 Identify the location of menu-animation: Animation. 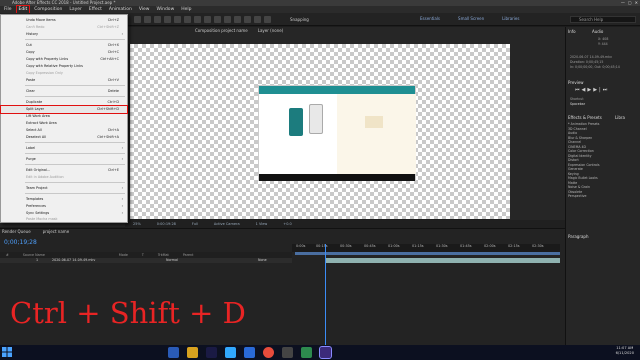
(120, 9).